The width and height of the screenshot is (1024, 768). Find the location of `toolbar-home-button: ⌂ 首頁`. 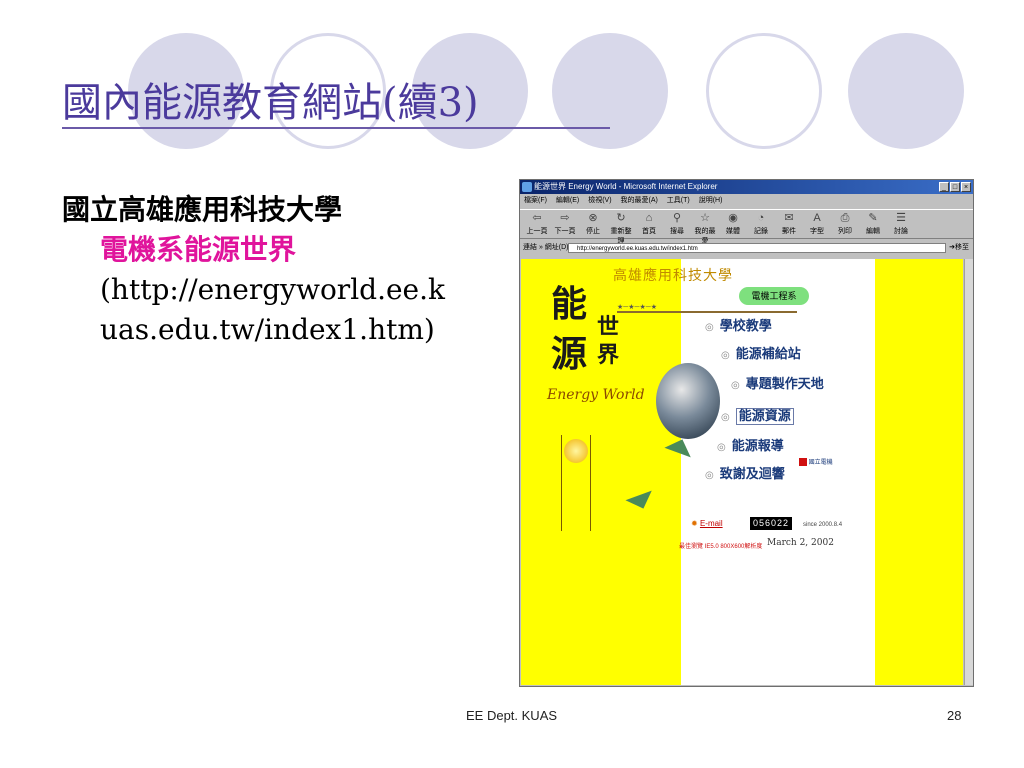

toolbar-home-button: ⌂ 首頁 is located at coordinates (649, 223).